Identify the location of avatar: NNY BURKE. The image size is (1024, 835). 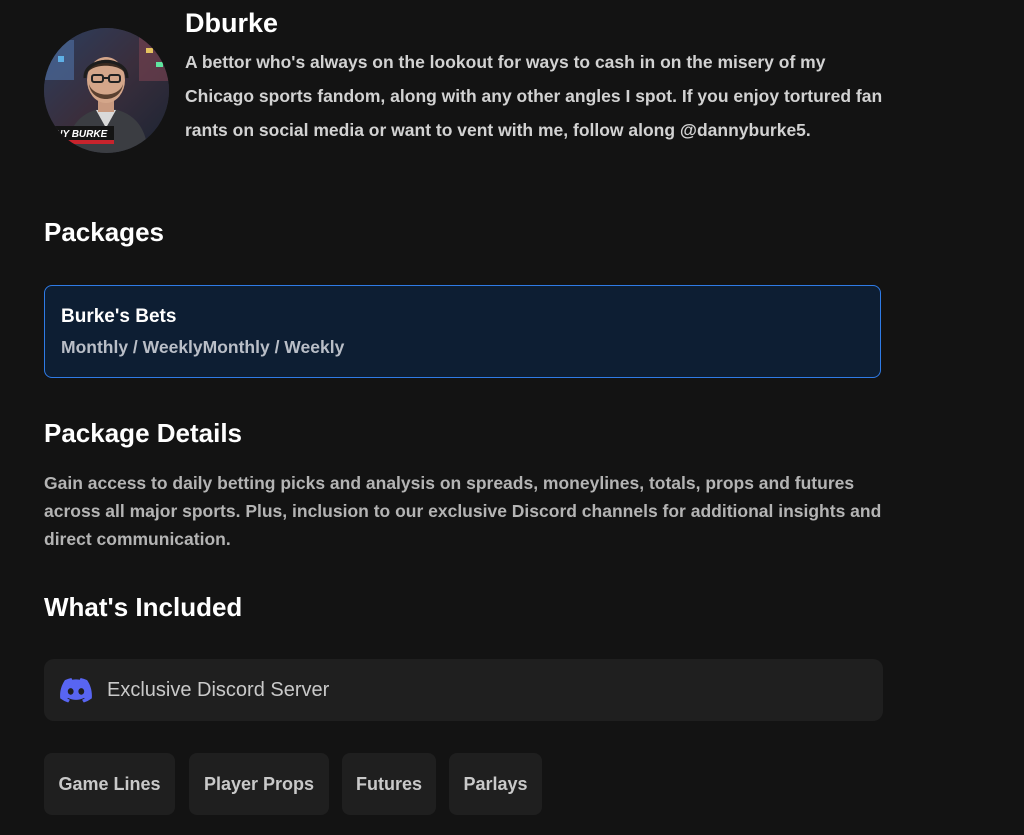
(106, 90).